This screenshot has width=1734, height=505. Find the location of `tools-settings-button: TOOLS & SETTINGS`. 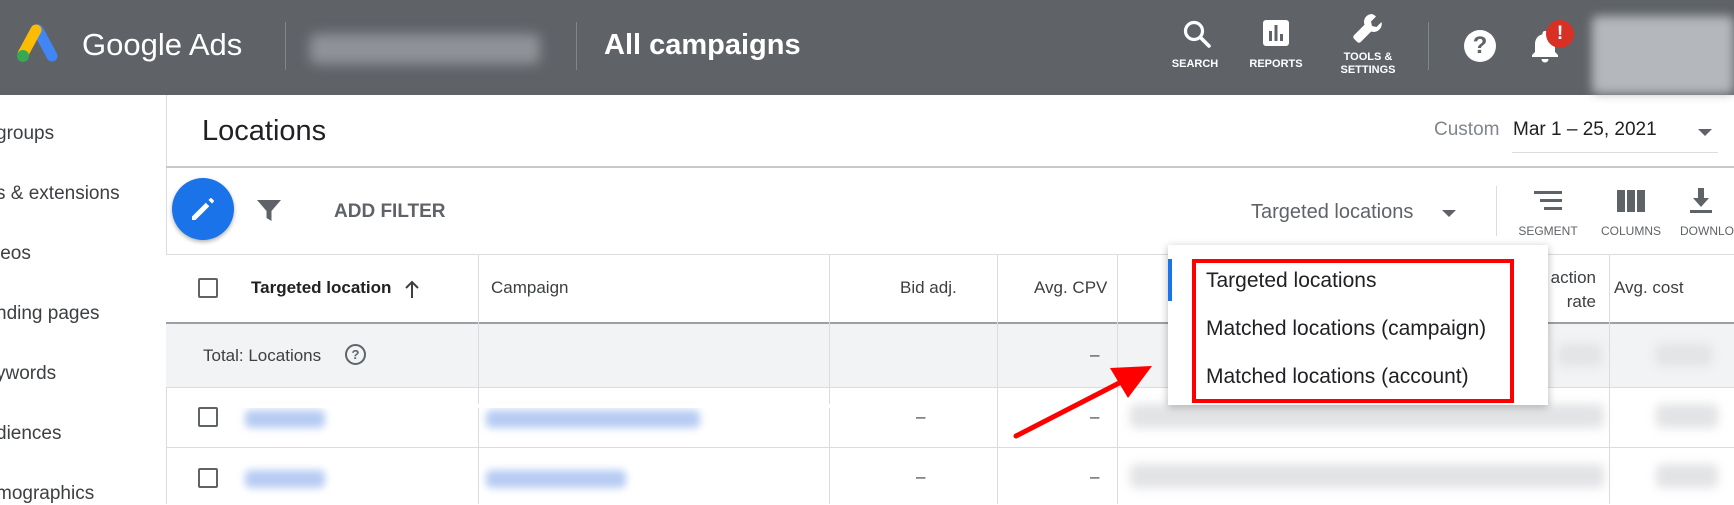

tools-settings-button: TOOLS & SETTINGS is located at coordinates (1368, 45).